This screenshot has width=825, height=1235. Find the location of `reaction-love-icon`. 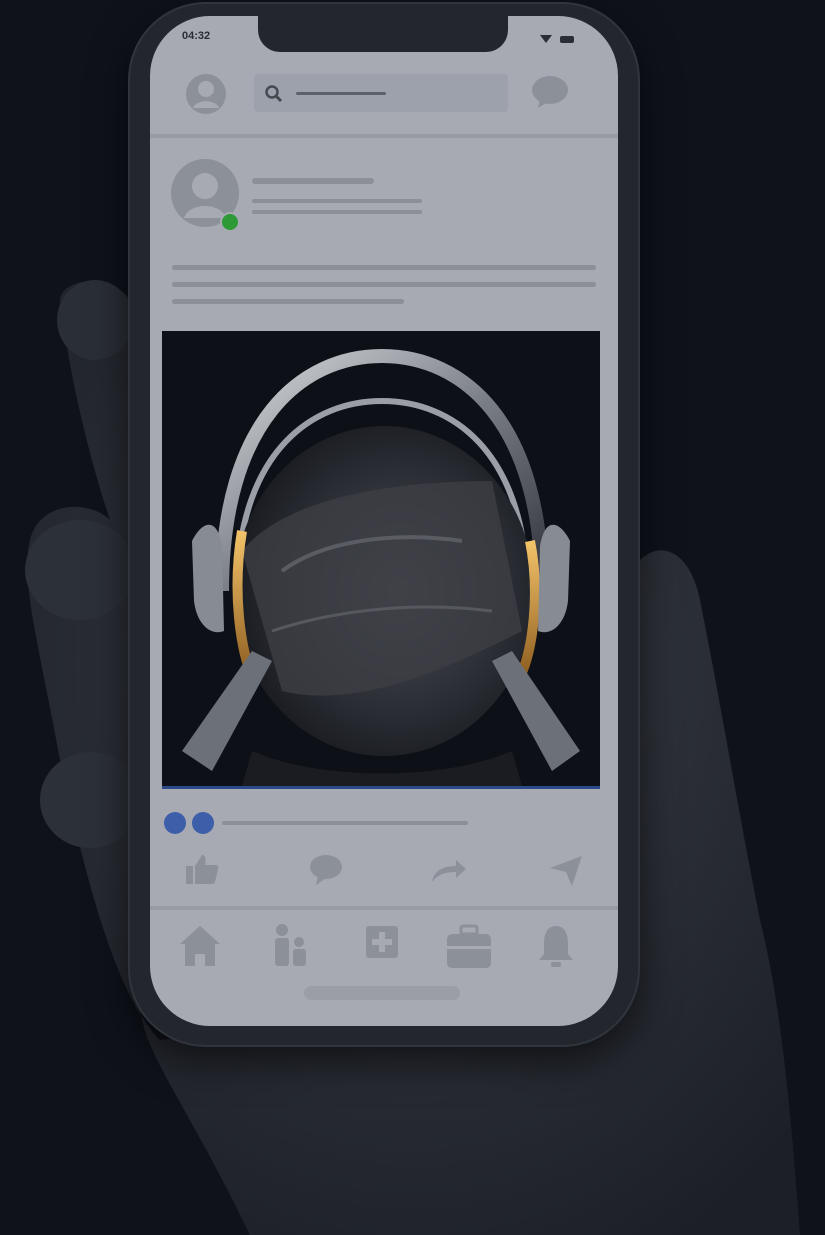

reaction-love-icon is located at coordinates (203, 823).